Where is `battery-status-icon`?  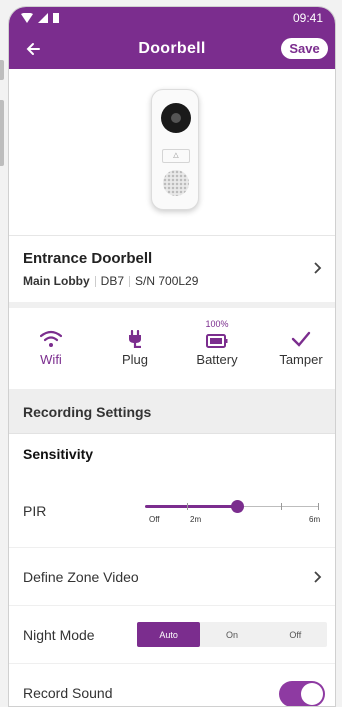
battery-status-icon is located at coordinates (56, 18).